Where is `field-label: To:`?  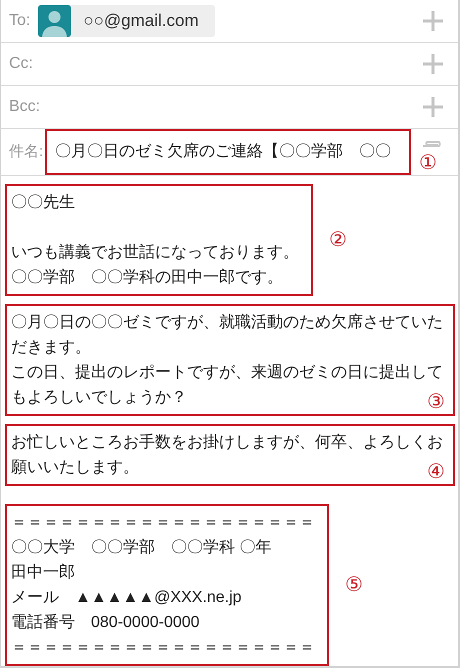 field-label: To: is located at coordinates (19, 21).